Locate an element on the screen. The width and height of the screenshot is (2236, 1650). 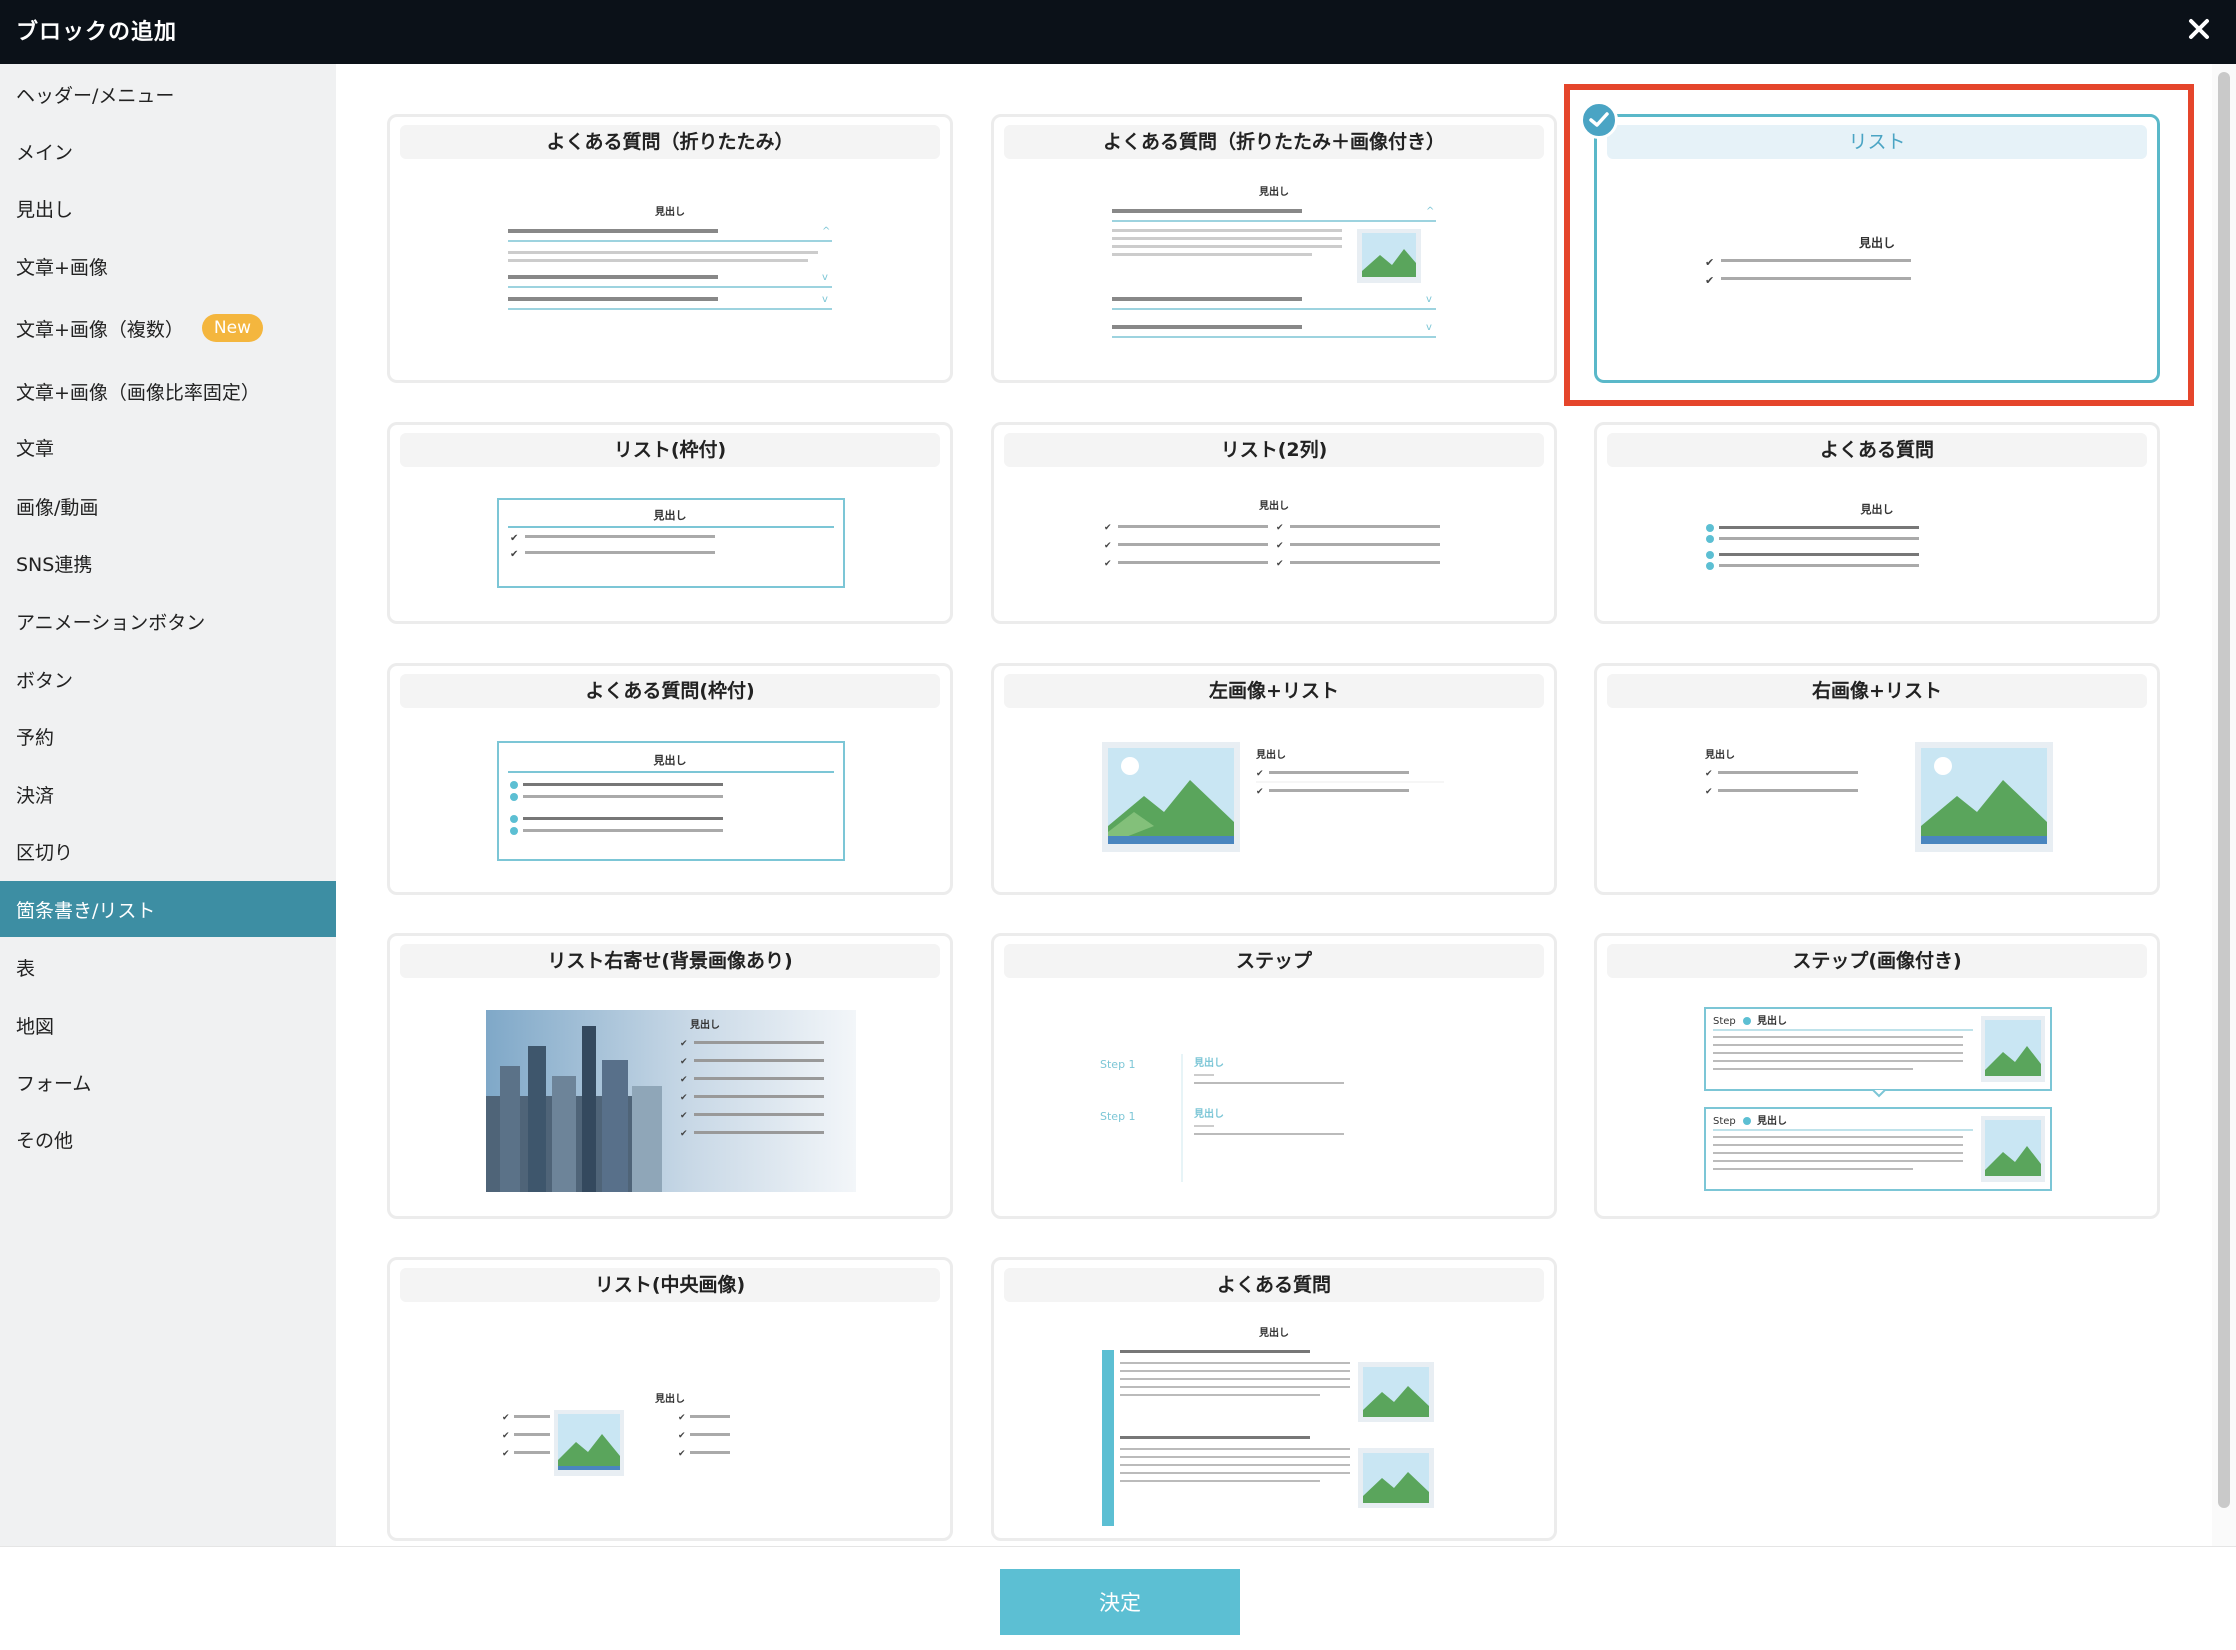
scrollbar-thumb is located at coordinates (2224, 790).